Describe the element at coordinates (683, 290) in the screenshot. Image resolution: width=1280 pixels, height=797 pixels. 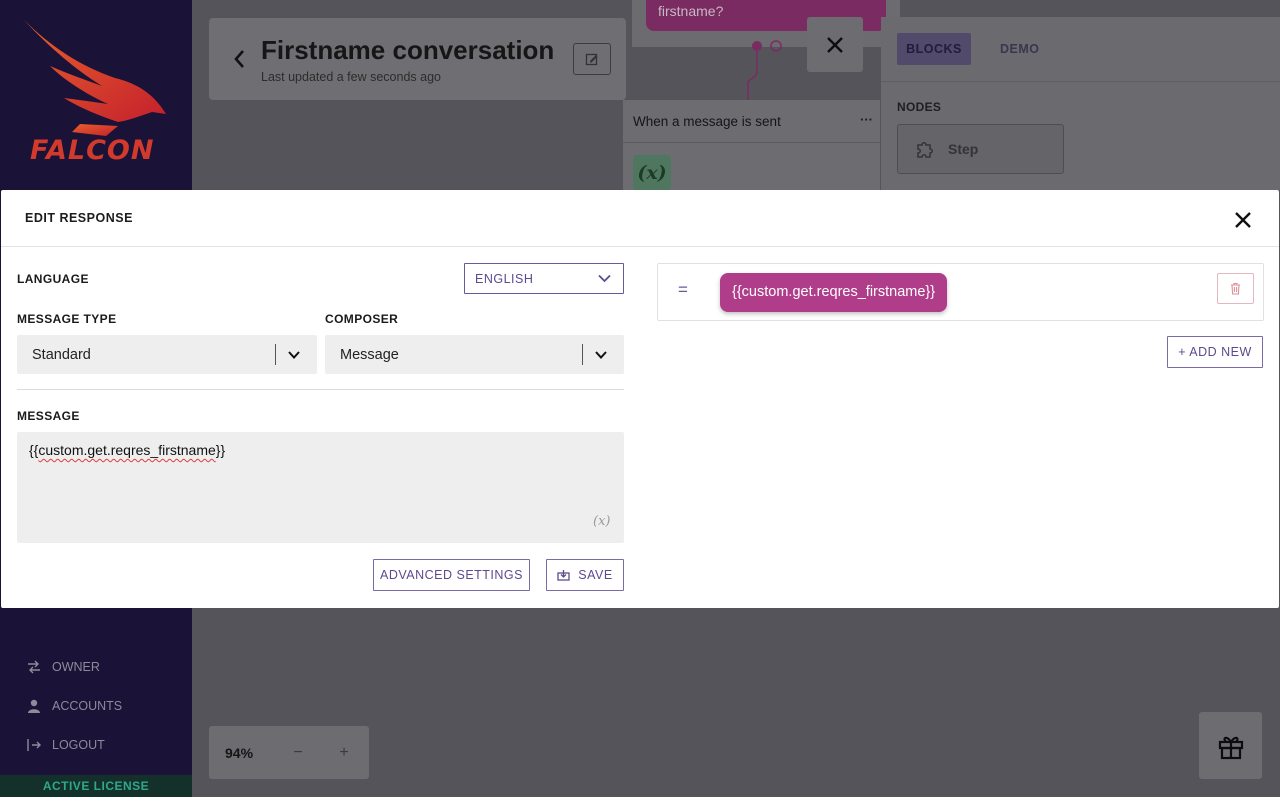
I see `drag-handle-icon: =` at that location.